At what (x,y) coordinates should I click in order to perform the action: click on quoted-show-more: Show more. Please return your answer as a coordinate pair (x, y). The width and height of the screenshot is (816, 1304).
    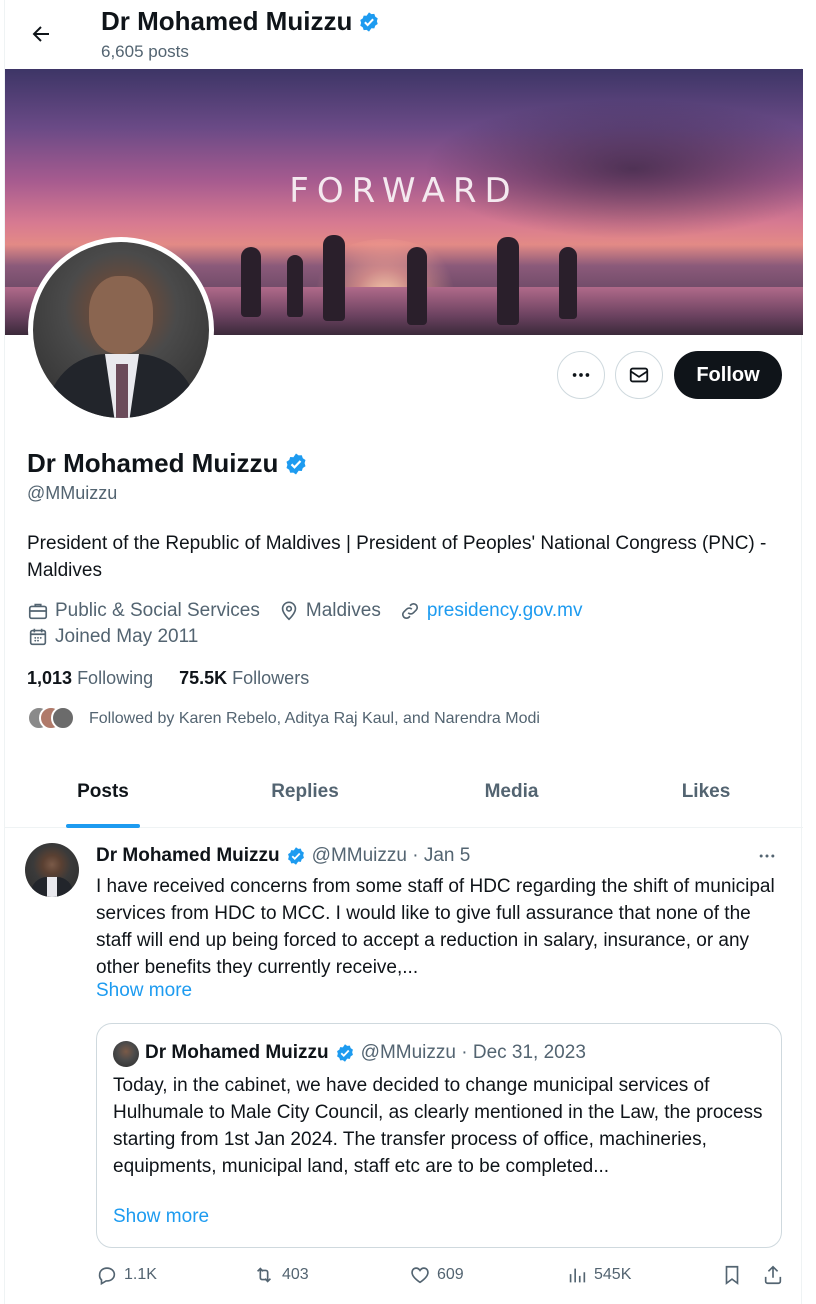
    Looking at the image, I should click on (161, 1217).